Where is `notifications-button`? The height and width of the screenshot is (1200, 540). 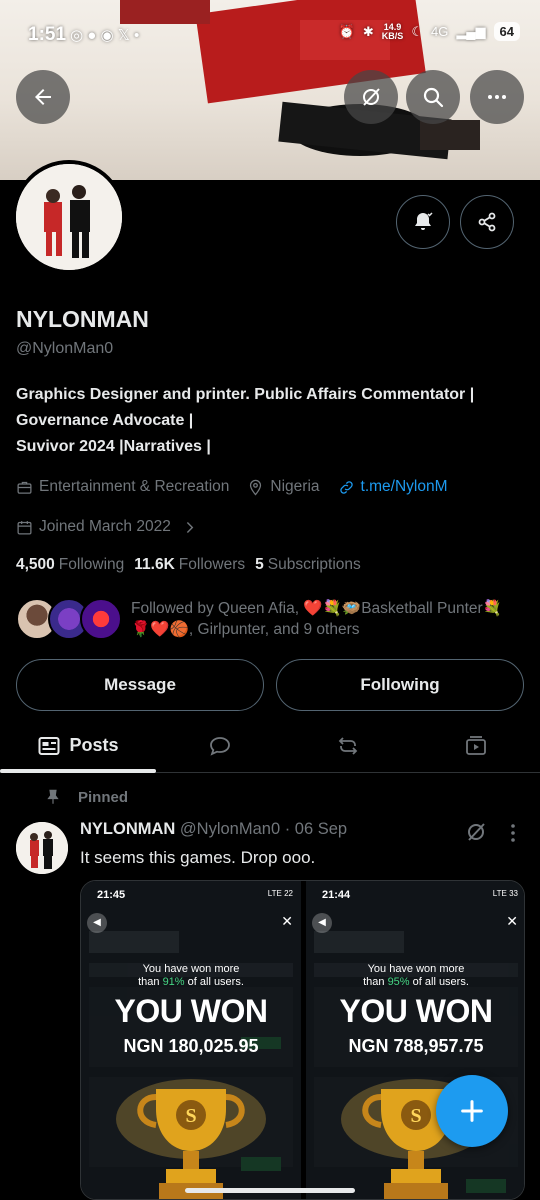 notifications-button is located at coordinates (423, 222).